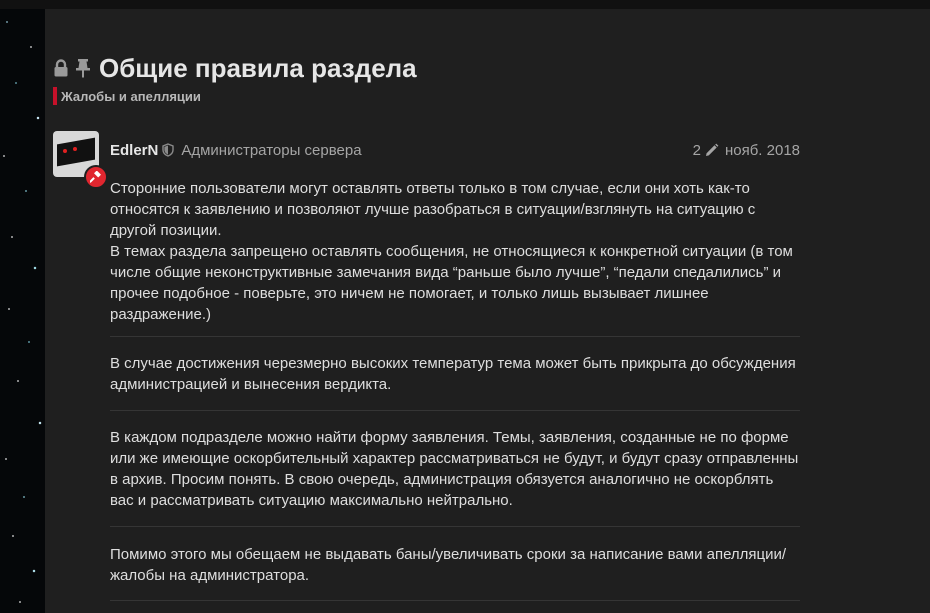  What do you see at coordinates (55, 96) in the screenshot?
I see `category-color-bar` at bounding box center [55, 96].